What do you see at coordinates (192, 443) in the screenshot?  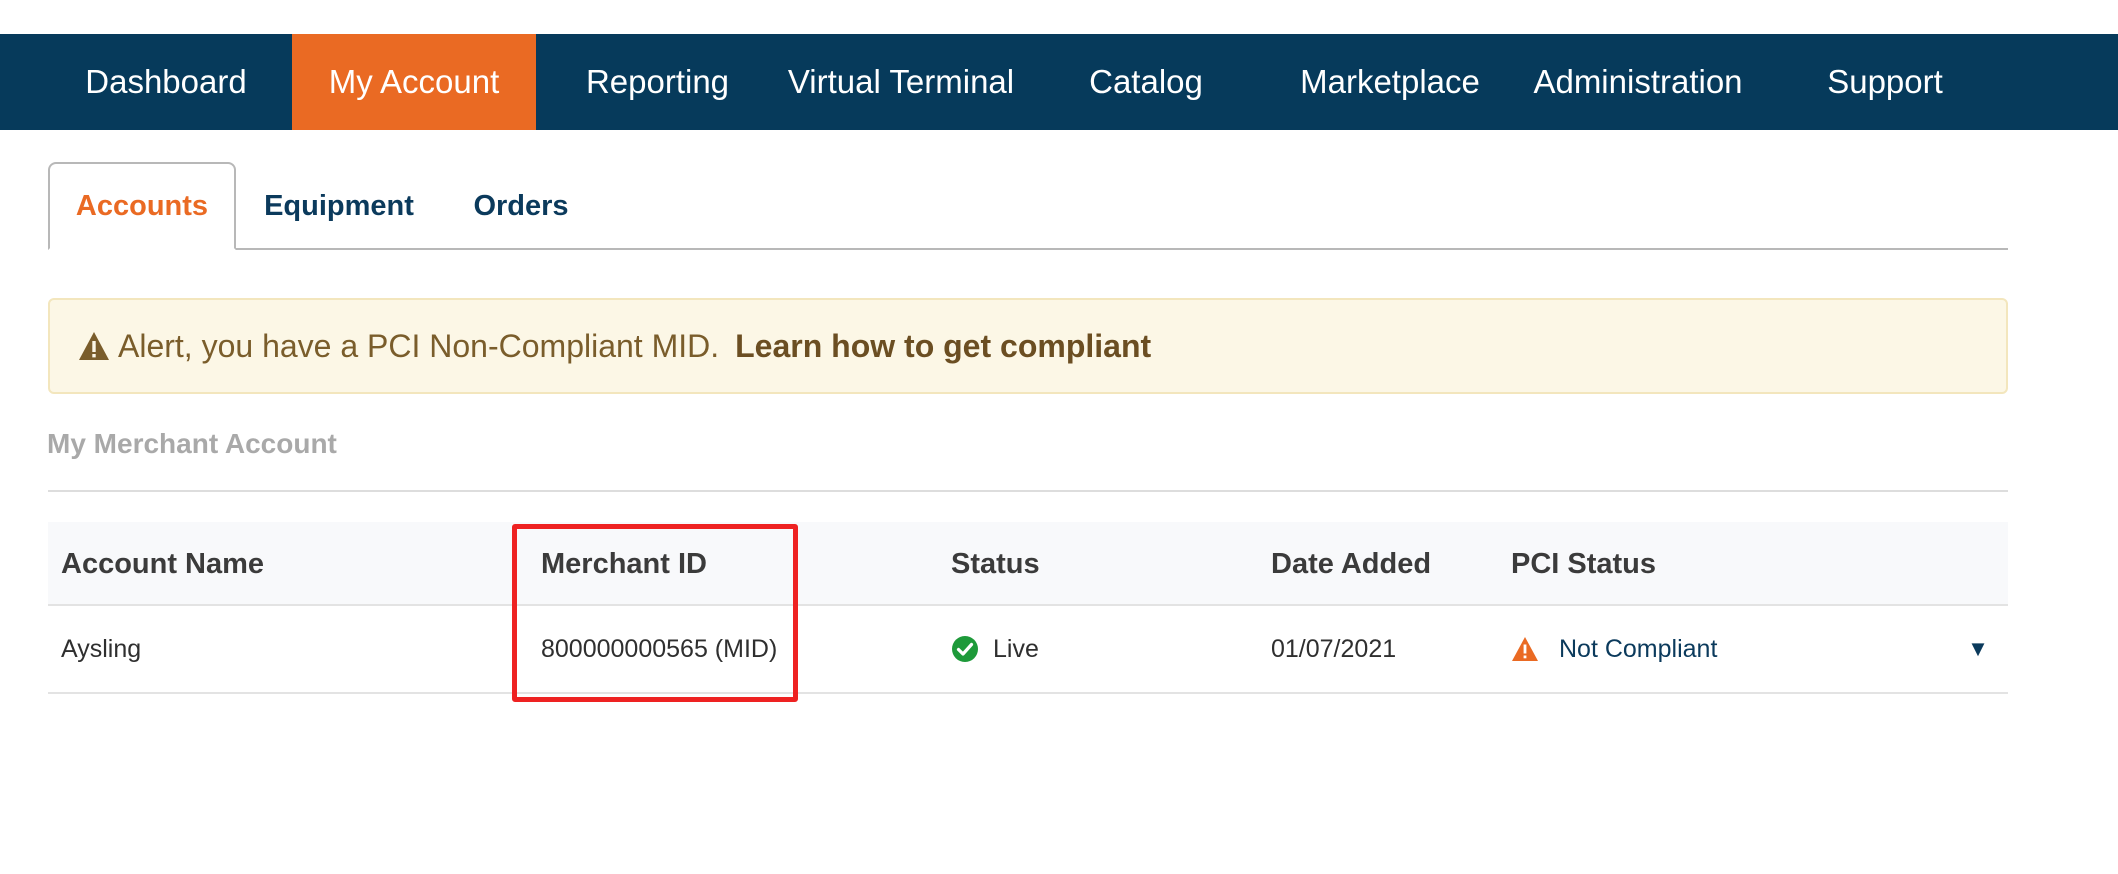 I see `section-title: My Merchant Account` at bounding box center [192, 443].